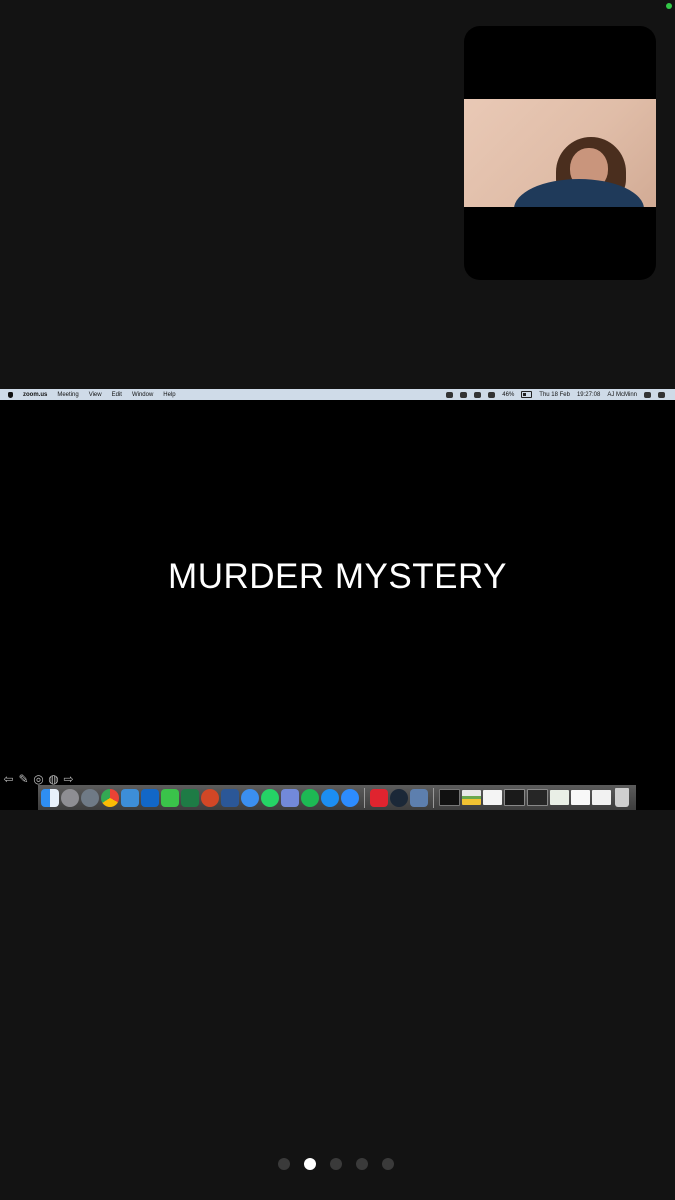 The width and height of the screenshot is (675, 1200). I want to click on whatsapp-icon, so click(270, 797).